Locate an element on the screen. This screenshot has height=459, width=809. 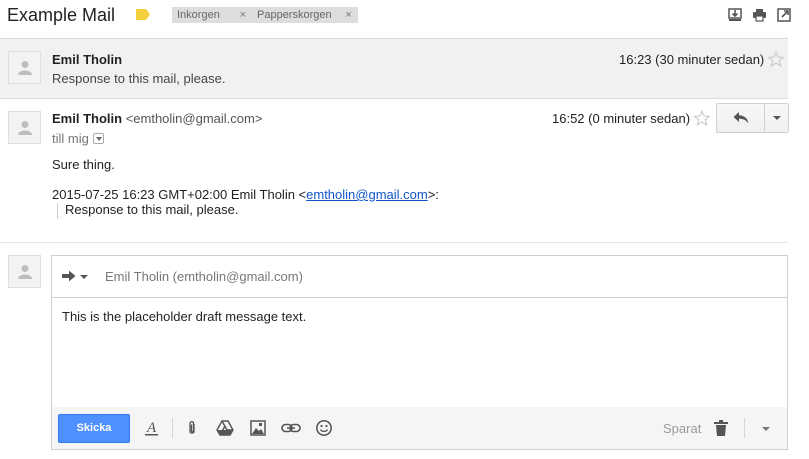
emoji-icon is located at coordinates (324, 428).